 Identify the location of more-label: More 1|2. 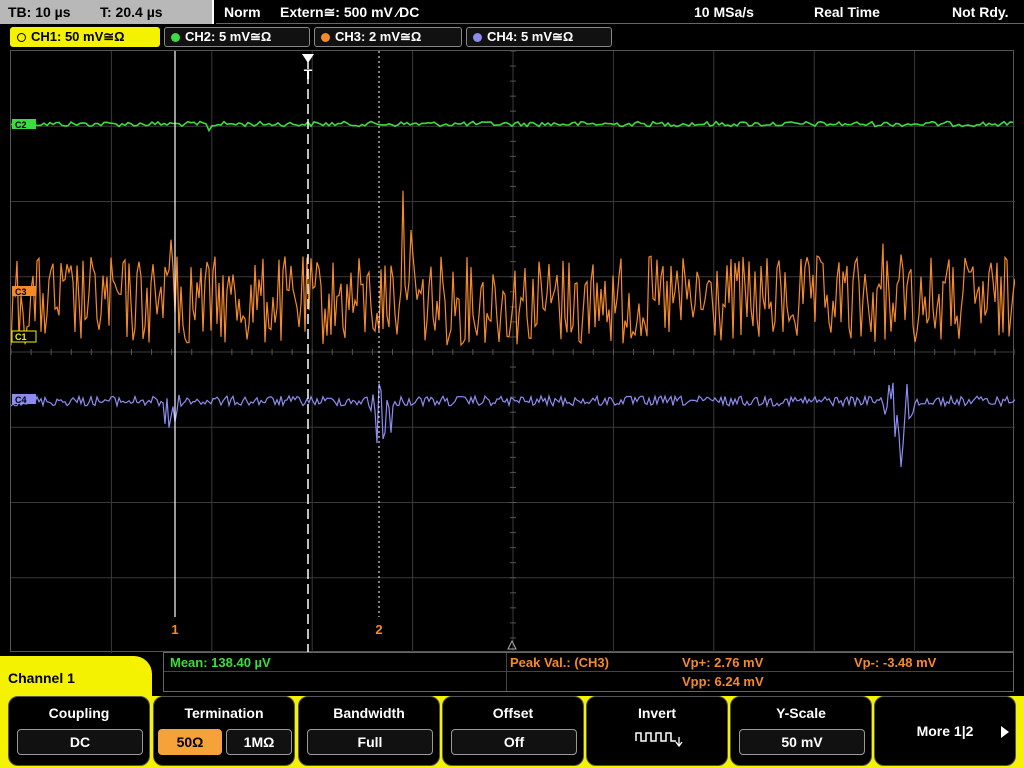
(945, 731).